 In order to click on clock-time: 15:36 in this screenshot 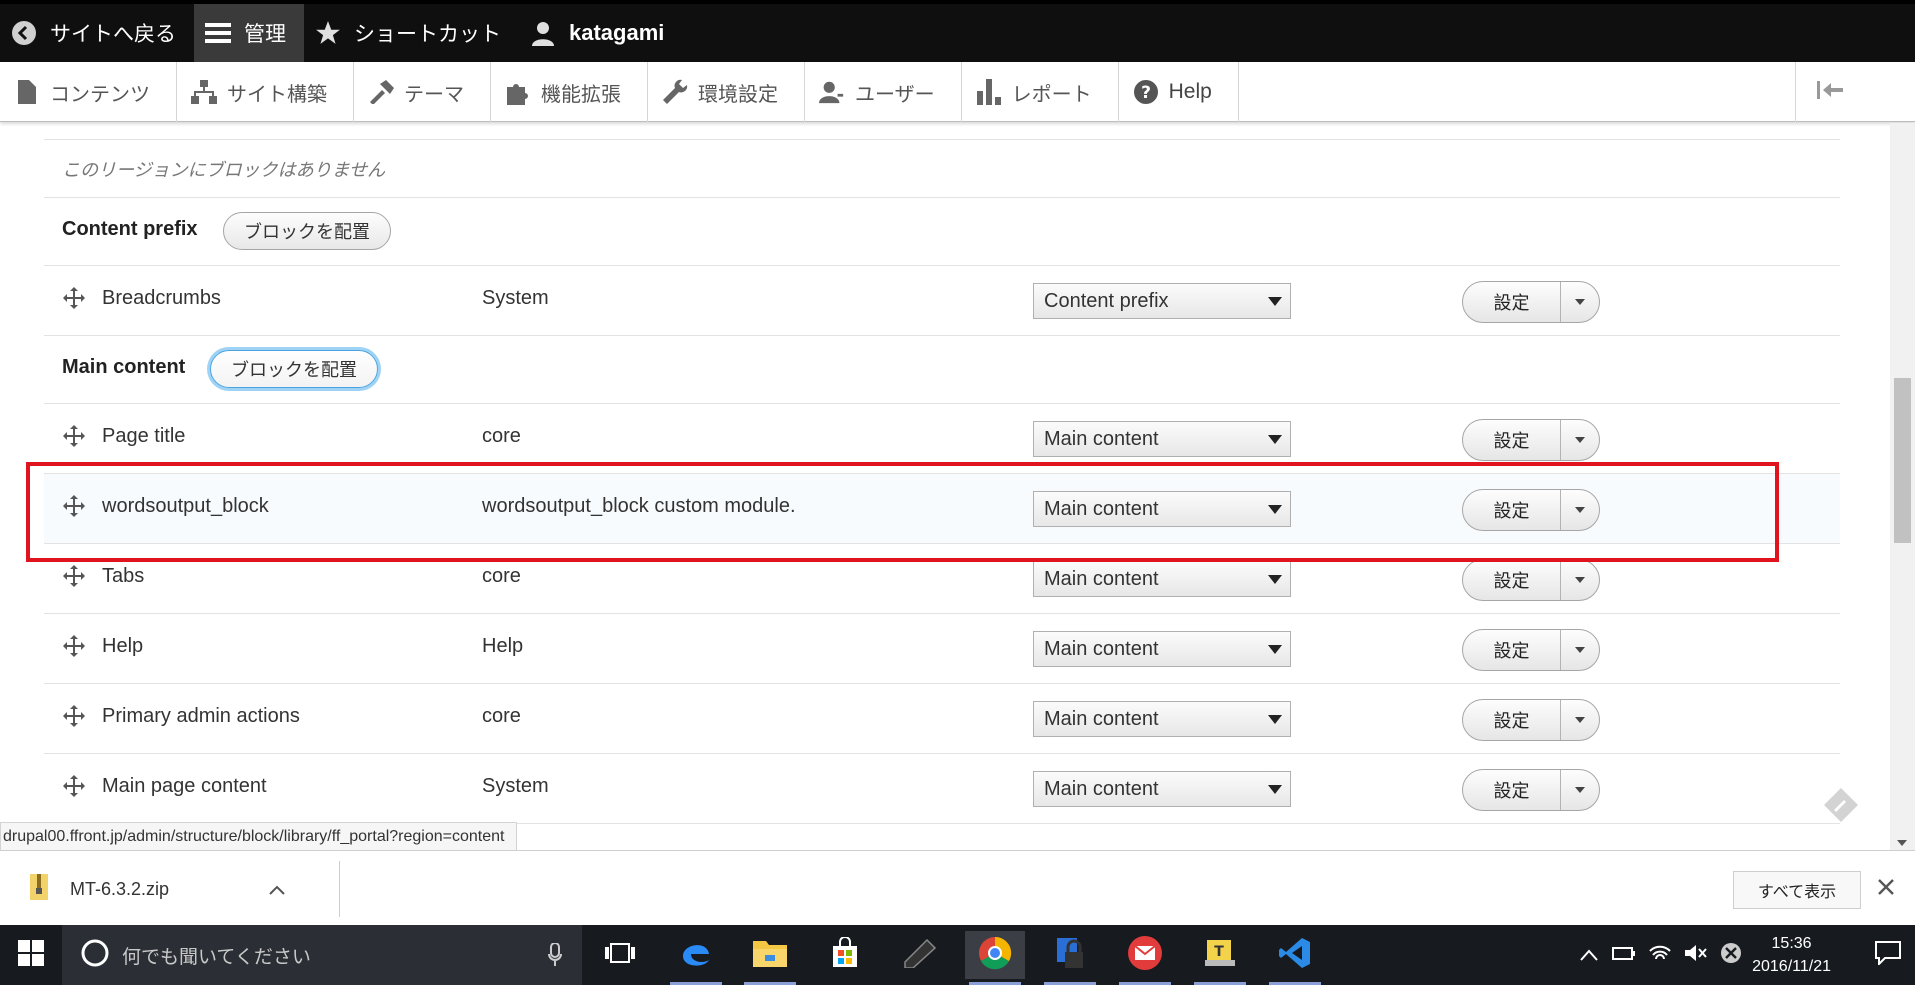, I will do `click(1791, 943)`.